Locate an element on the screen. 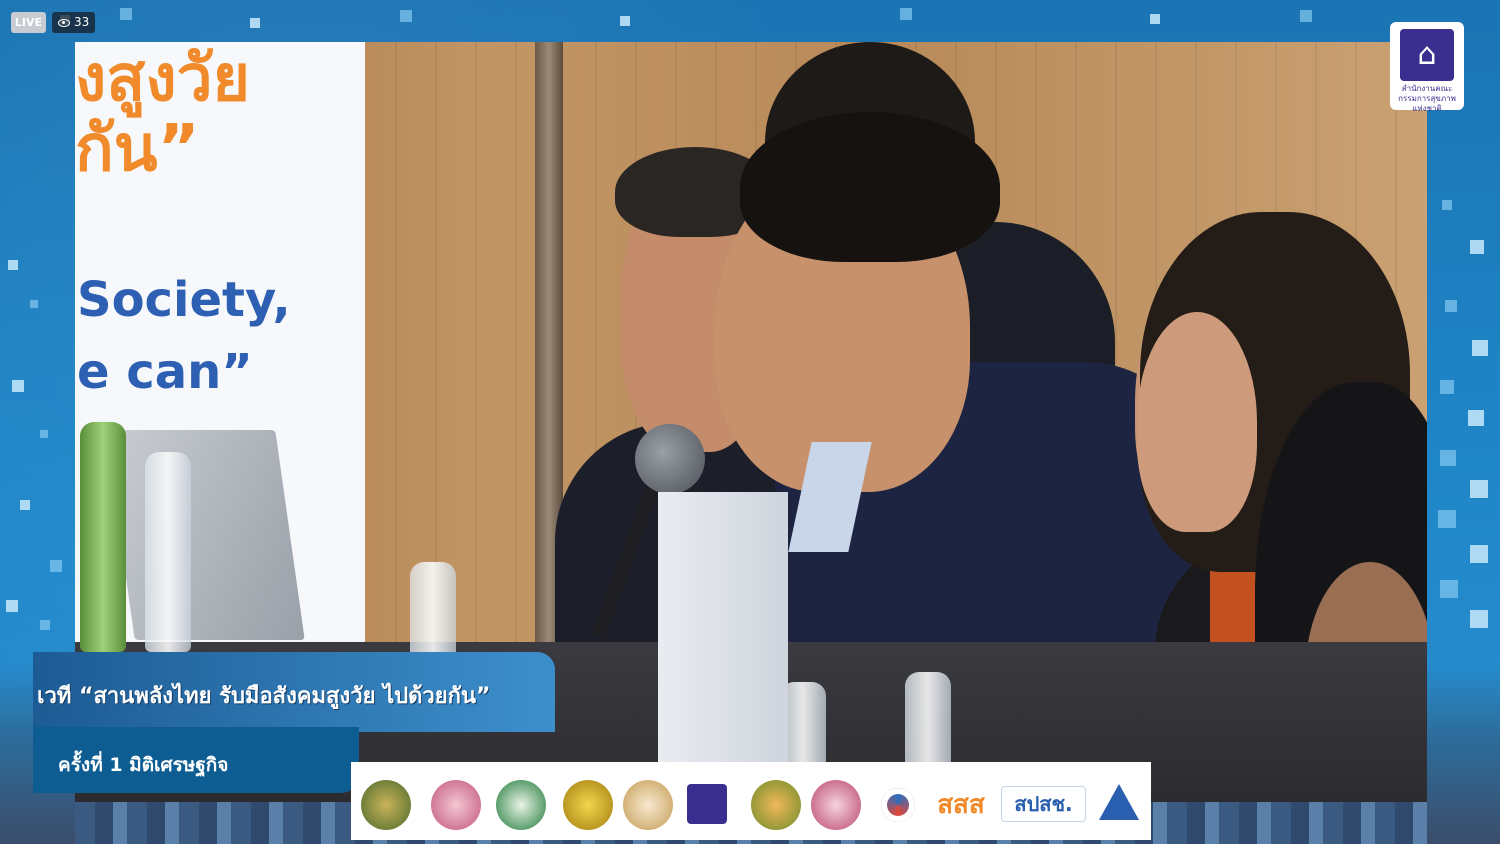  seal-yellow-icon is located at coordinates (588, 805).